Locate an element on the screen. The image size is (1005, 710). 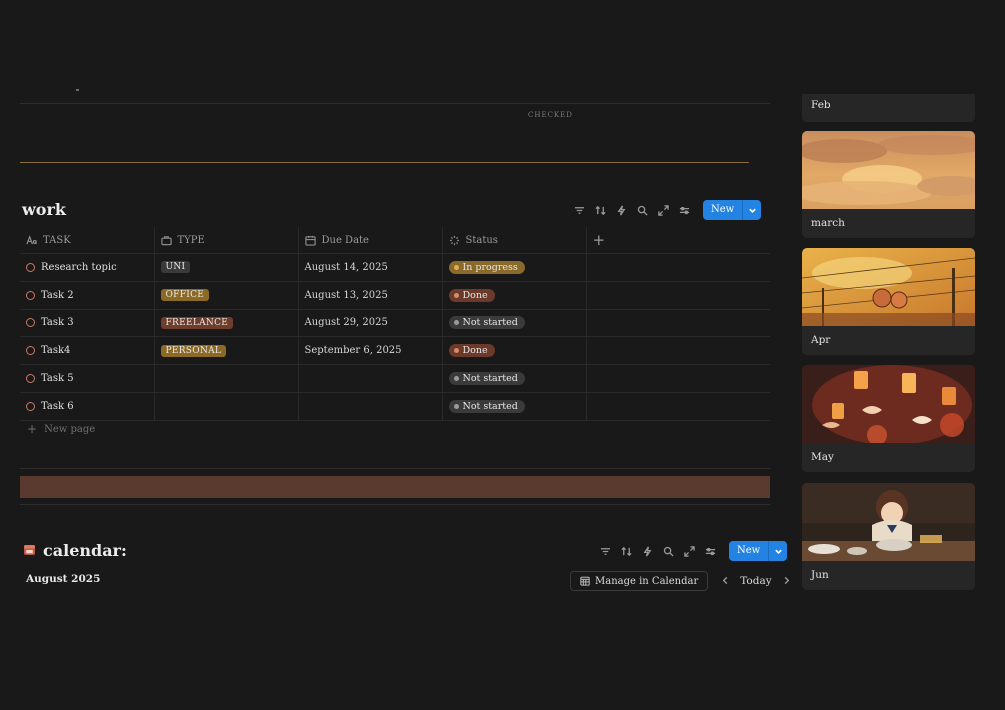
table-row: Task4 PERSONAL September 6, 2025 Done is located at coordinates (395, 351).